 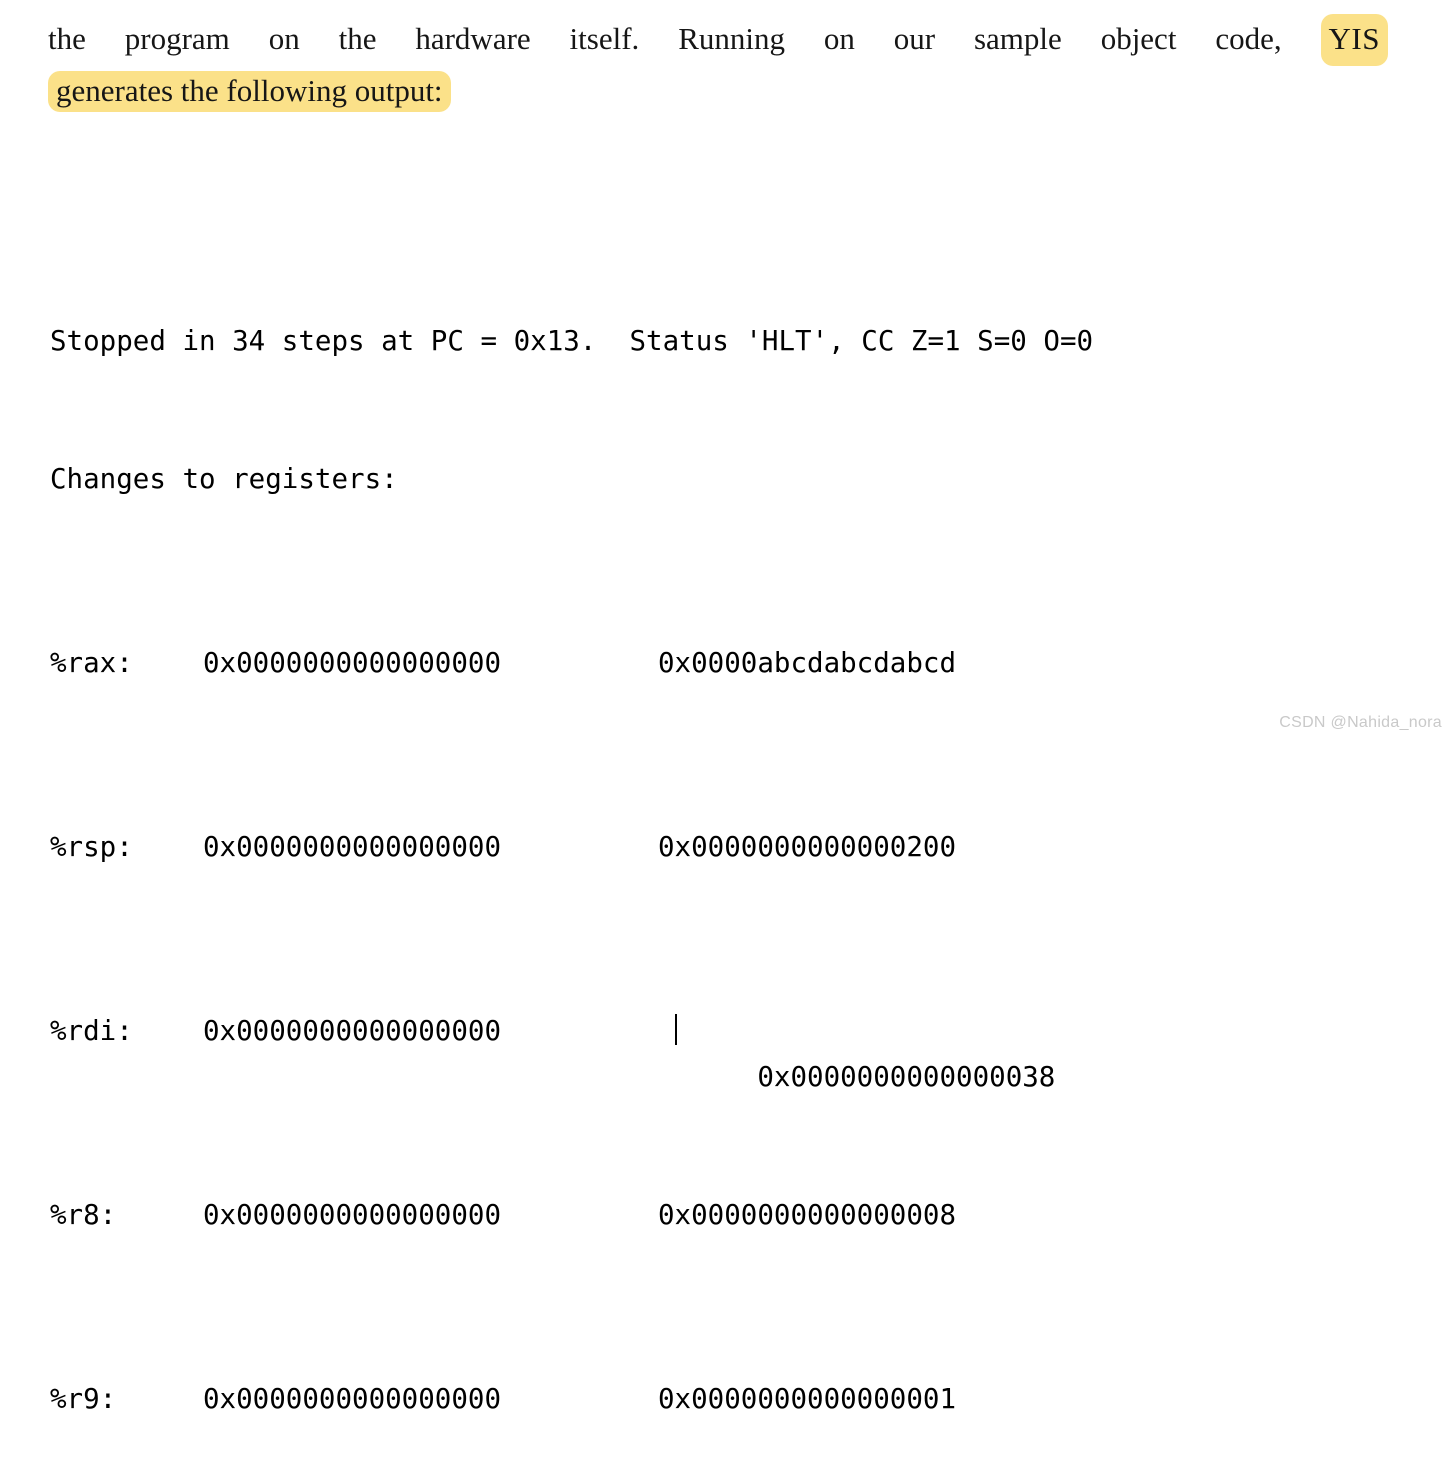 I want to click on word: Running, so click(x=731, y=38).